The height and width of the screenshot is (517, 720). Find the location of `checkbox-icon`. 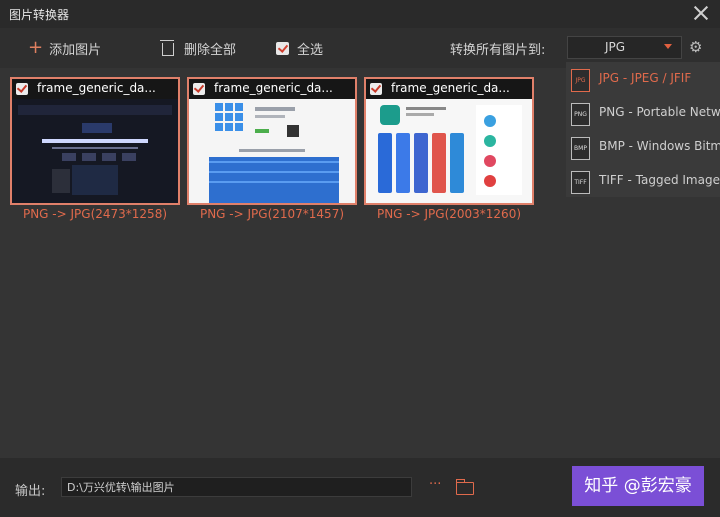

checkbox-icon is located at coordinates (282, 48).